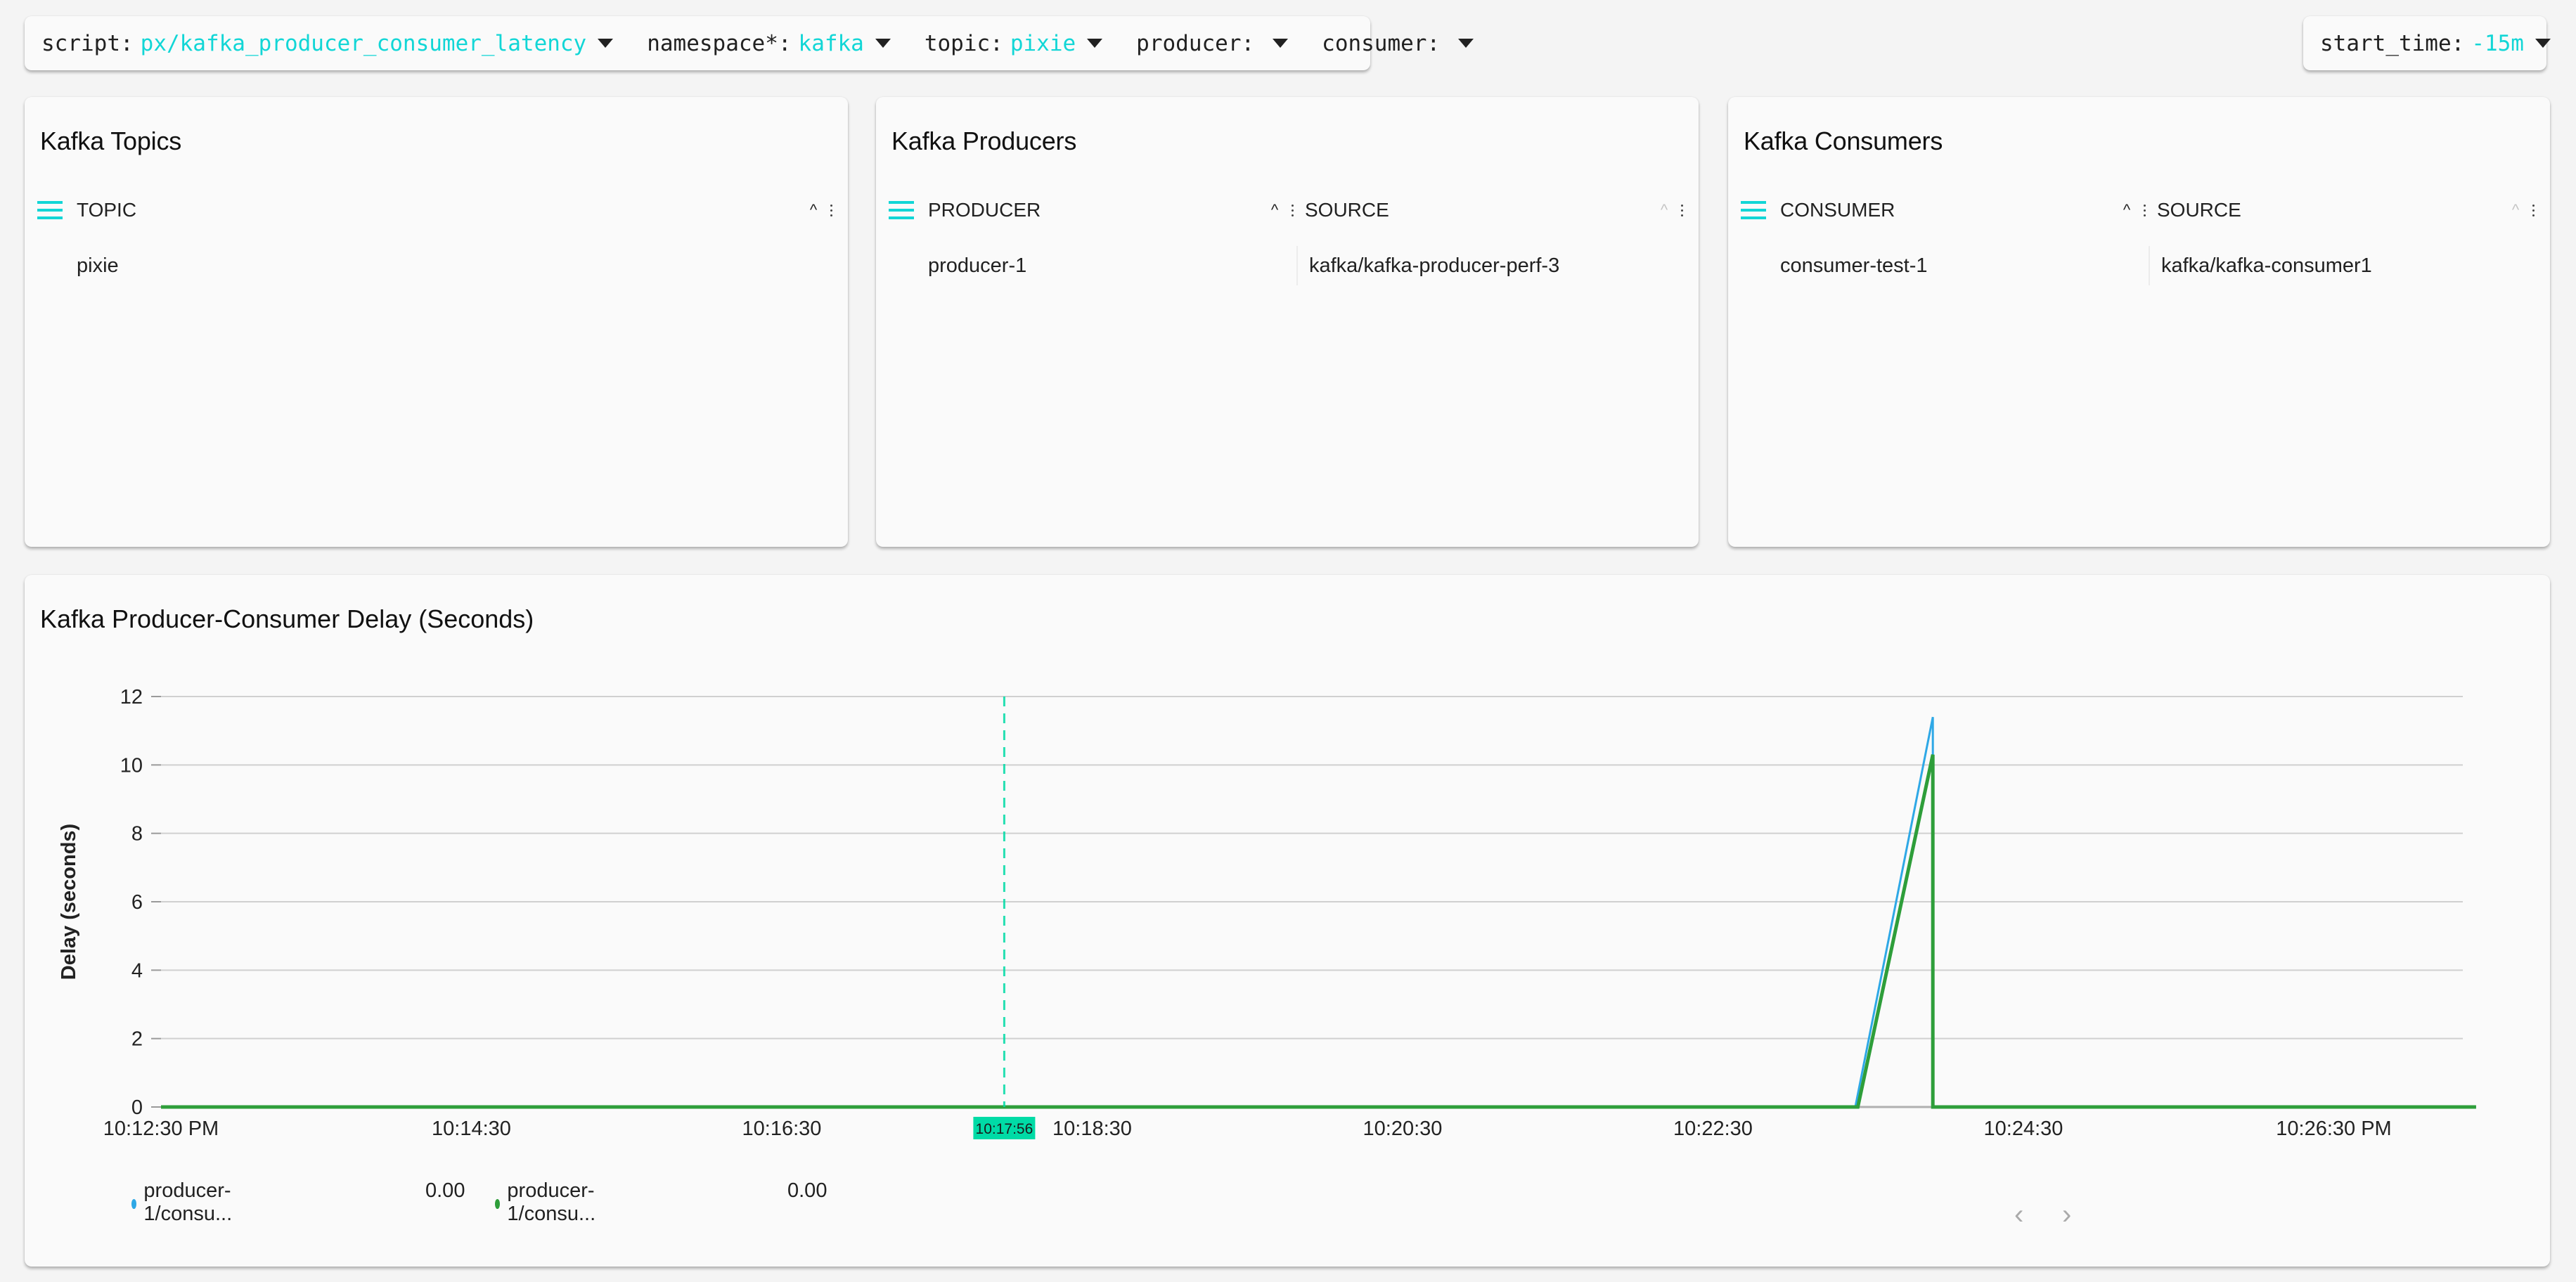 The height and width of the screenshot is (1282, 2576). What do you see at coordinates (1112, 210) in the screenshot?
I see `column-header-producer: PRODUCER ^` at bounding box center [1112, 210].